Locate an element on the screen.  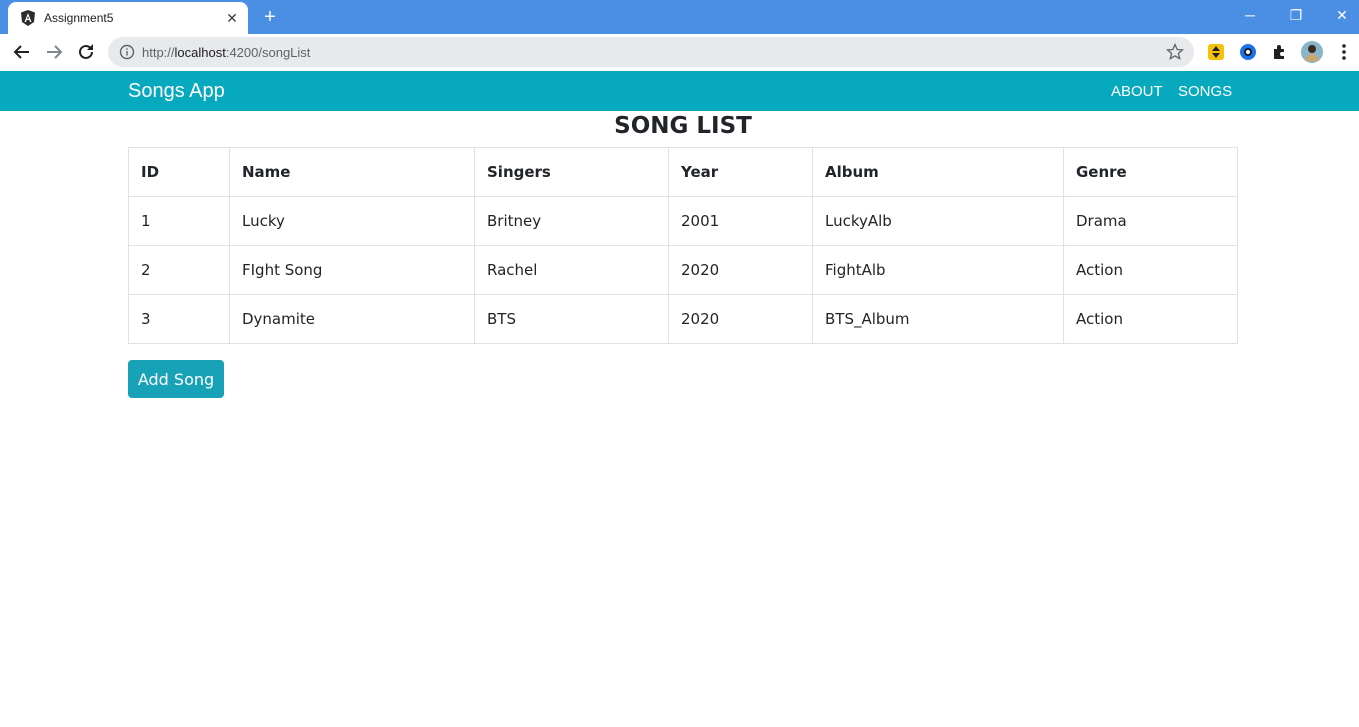
cell-album: LuckyAlb is located at coordinates (938, 221).